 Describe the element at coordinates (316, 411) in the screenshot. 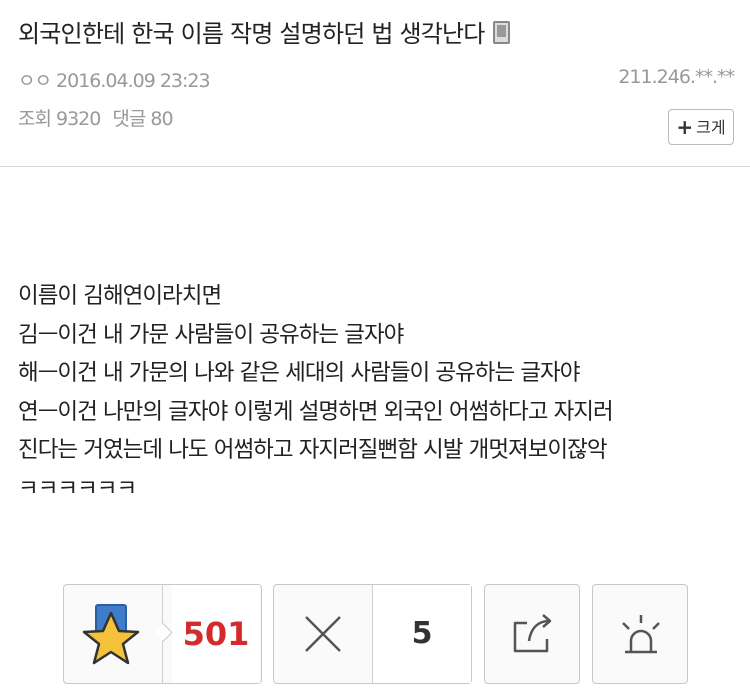

I see `body-line: 연ㅡ이건 나만의 글자야 이렇게 설명하면 외국인 어썸하다고 자지러` at that location.